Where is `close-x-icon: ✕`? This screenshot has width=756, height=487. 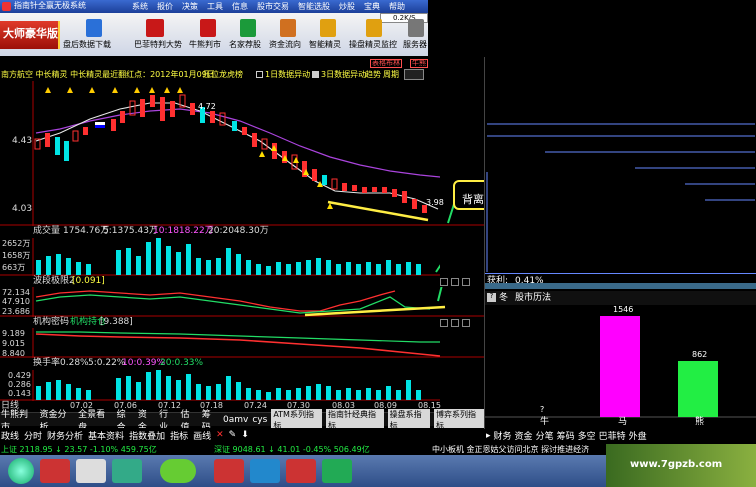
close-x-icon: ✕ is located at coordinates (220, 435).